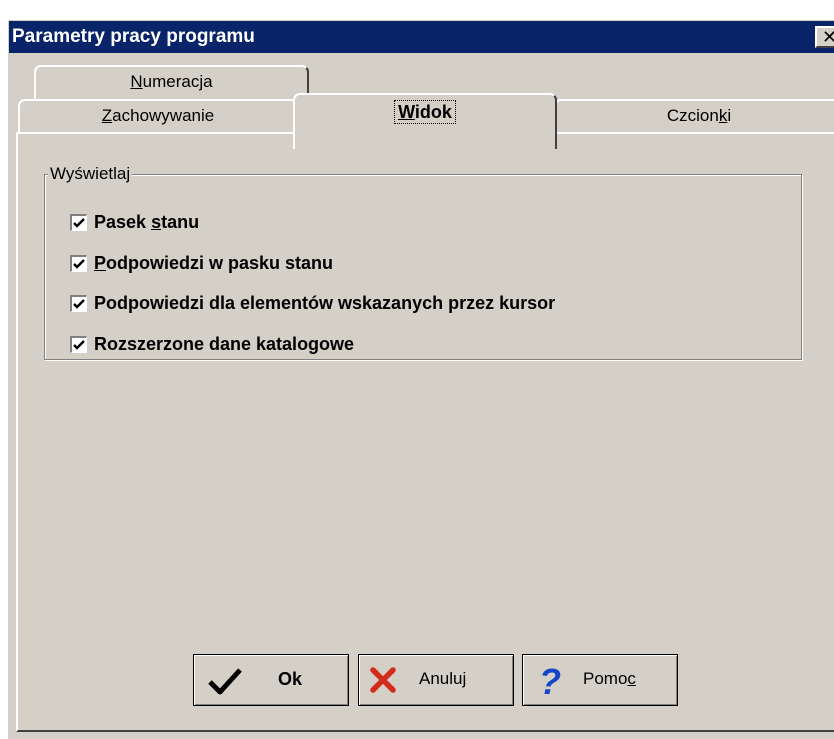  What do you see at coordinates (133, 36) in the screenshot?
I see `window-title: Parametry pracy programu` at bounding box center [133, 36].